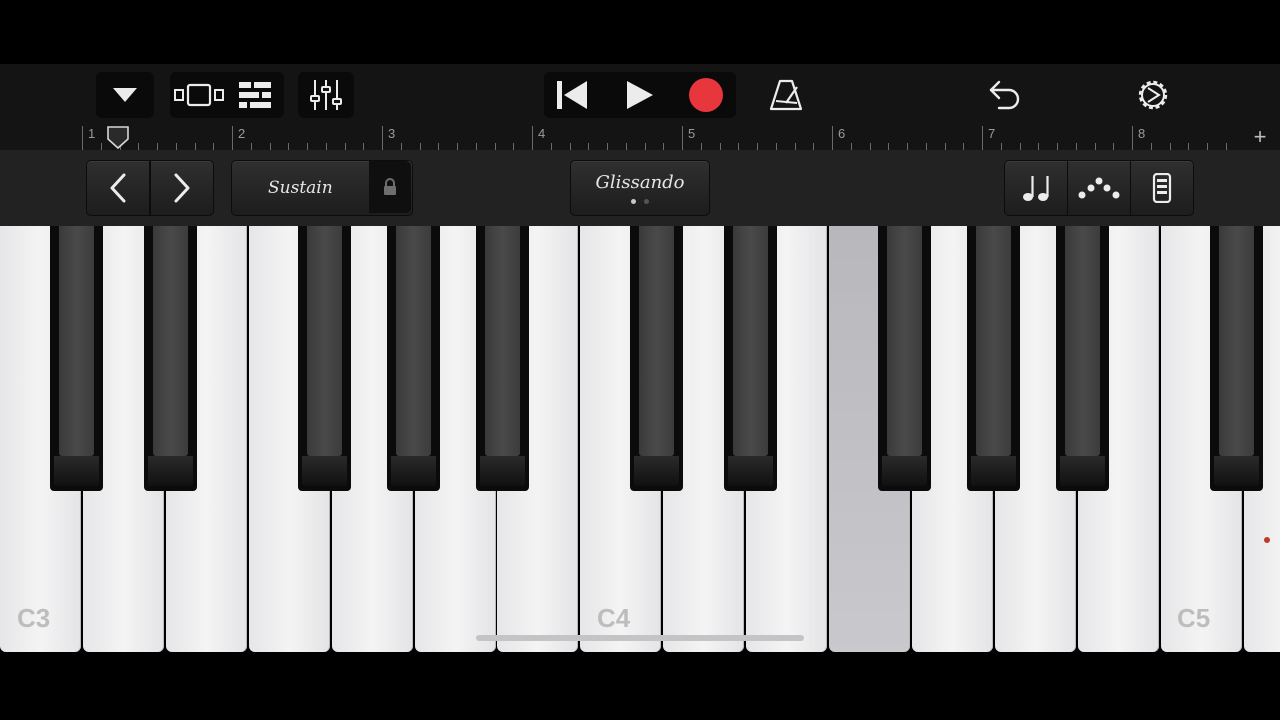 The width and height of the screenshot is (1280, 720). What do you see at coordinates (1036, 188) in the screenshot?
I see `note-labels-button` at bounding box center [1036, 188].